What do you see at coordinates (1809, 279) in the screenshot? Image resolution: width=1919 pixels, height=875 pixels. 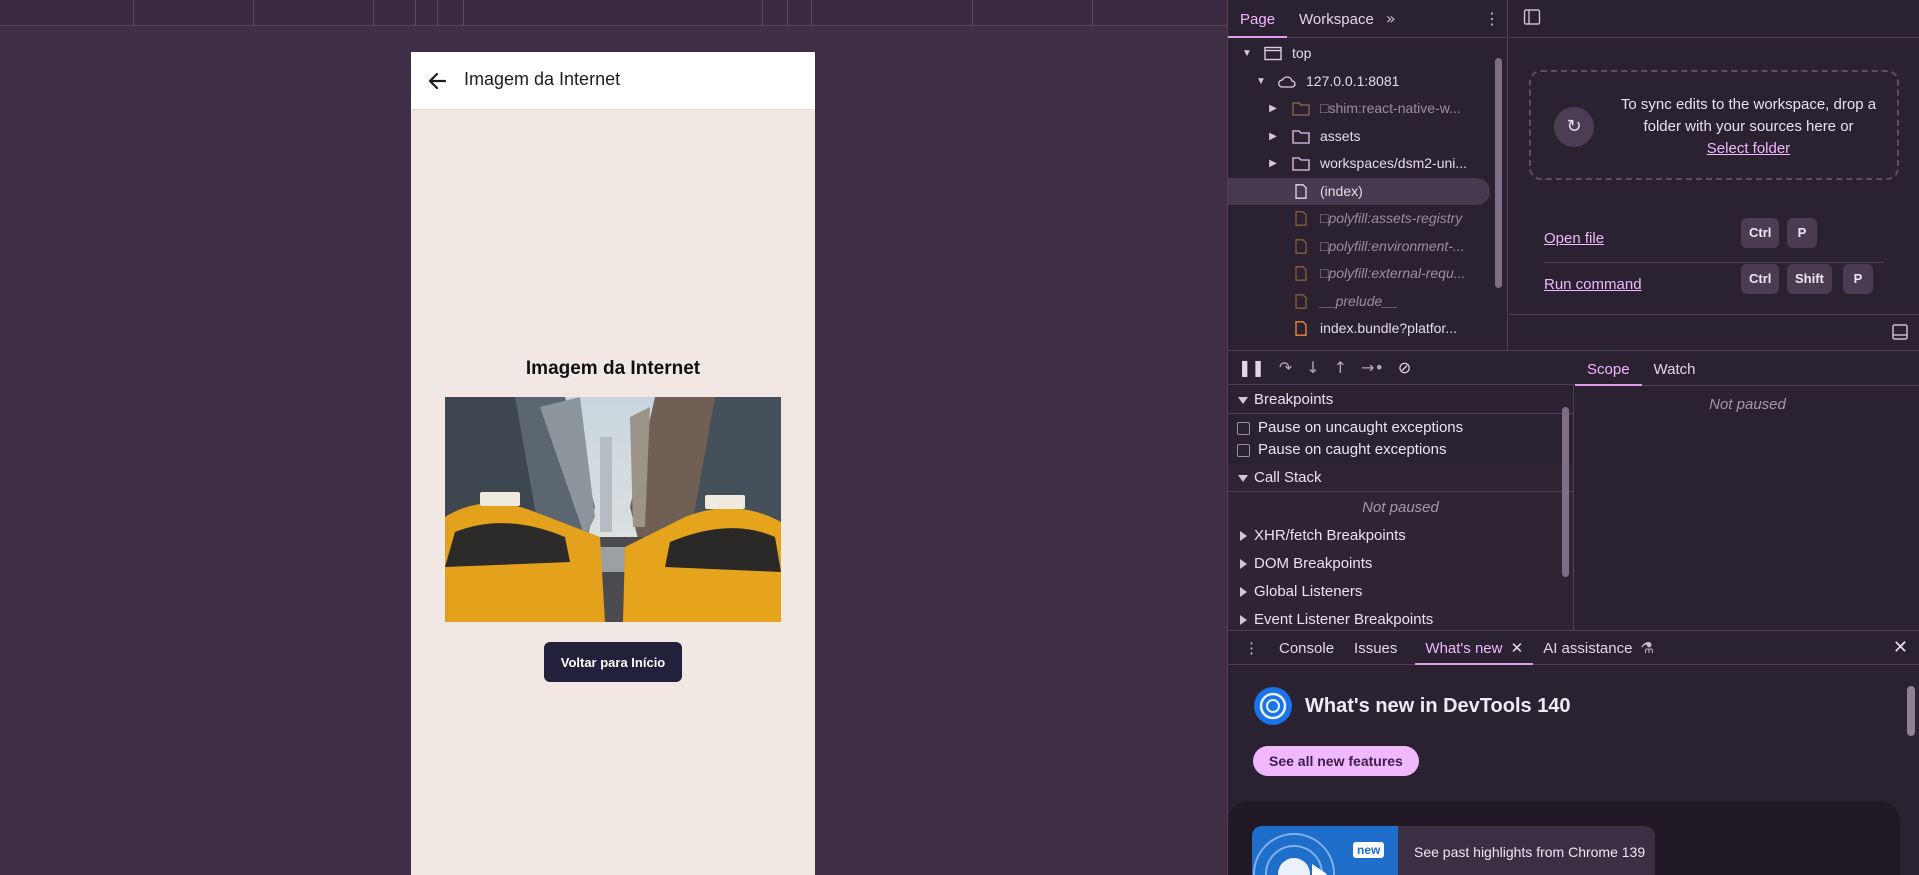 I see `kbd-key: Shift` at bounding box center [1809, 279].